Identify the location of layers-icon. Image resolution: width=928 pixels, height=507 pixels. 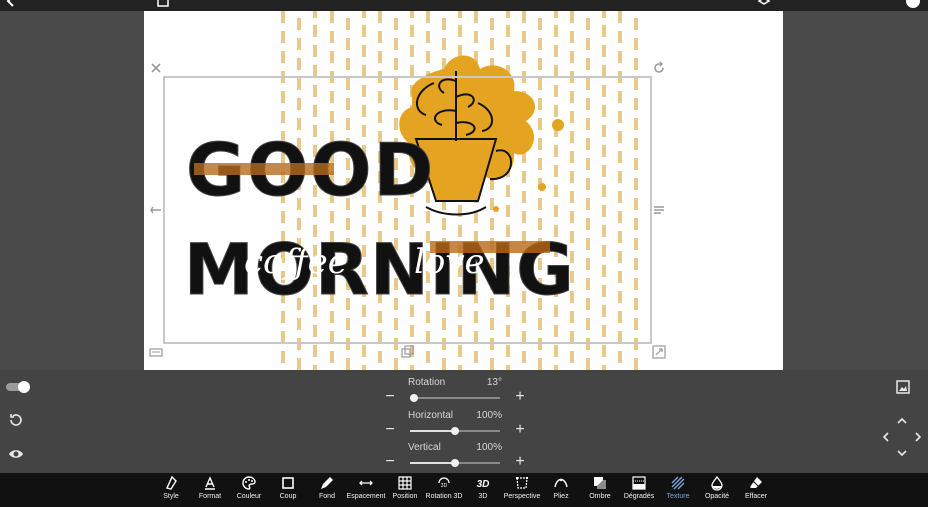
(163, 4).